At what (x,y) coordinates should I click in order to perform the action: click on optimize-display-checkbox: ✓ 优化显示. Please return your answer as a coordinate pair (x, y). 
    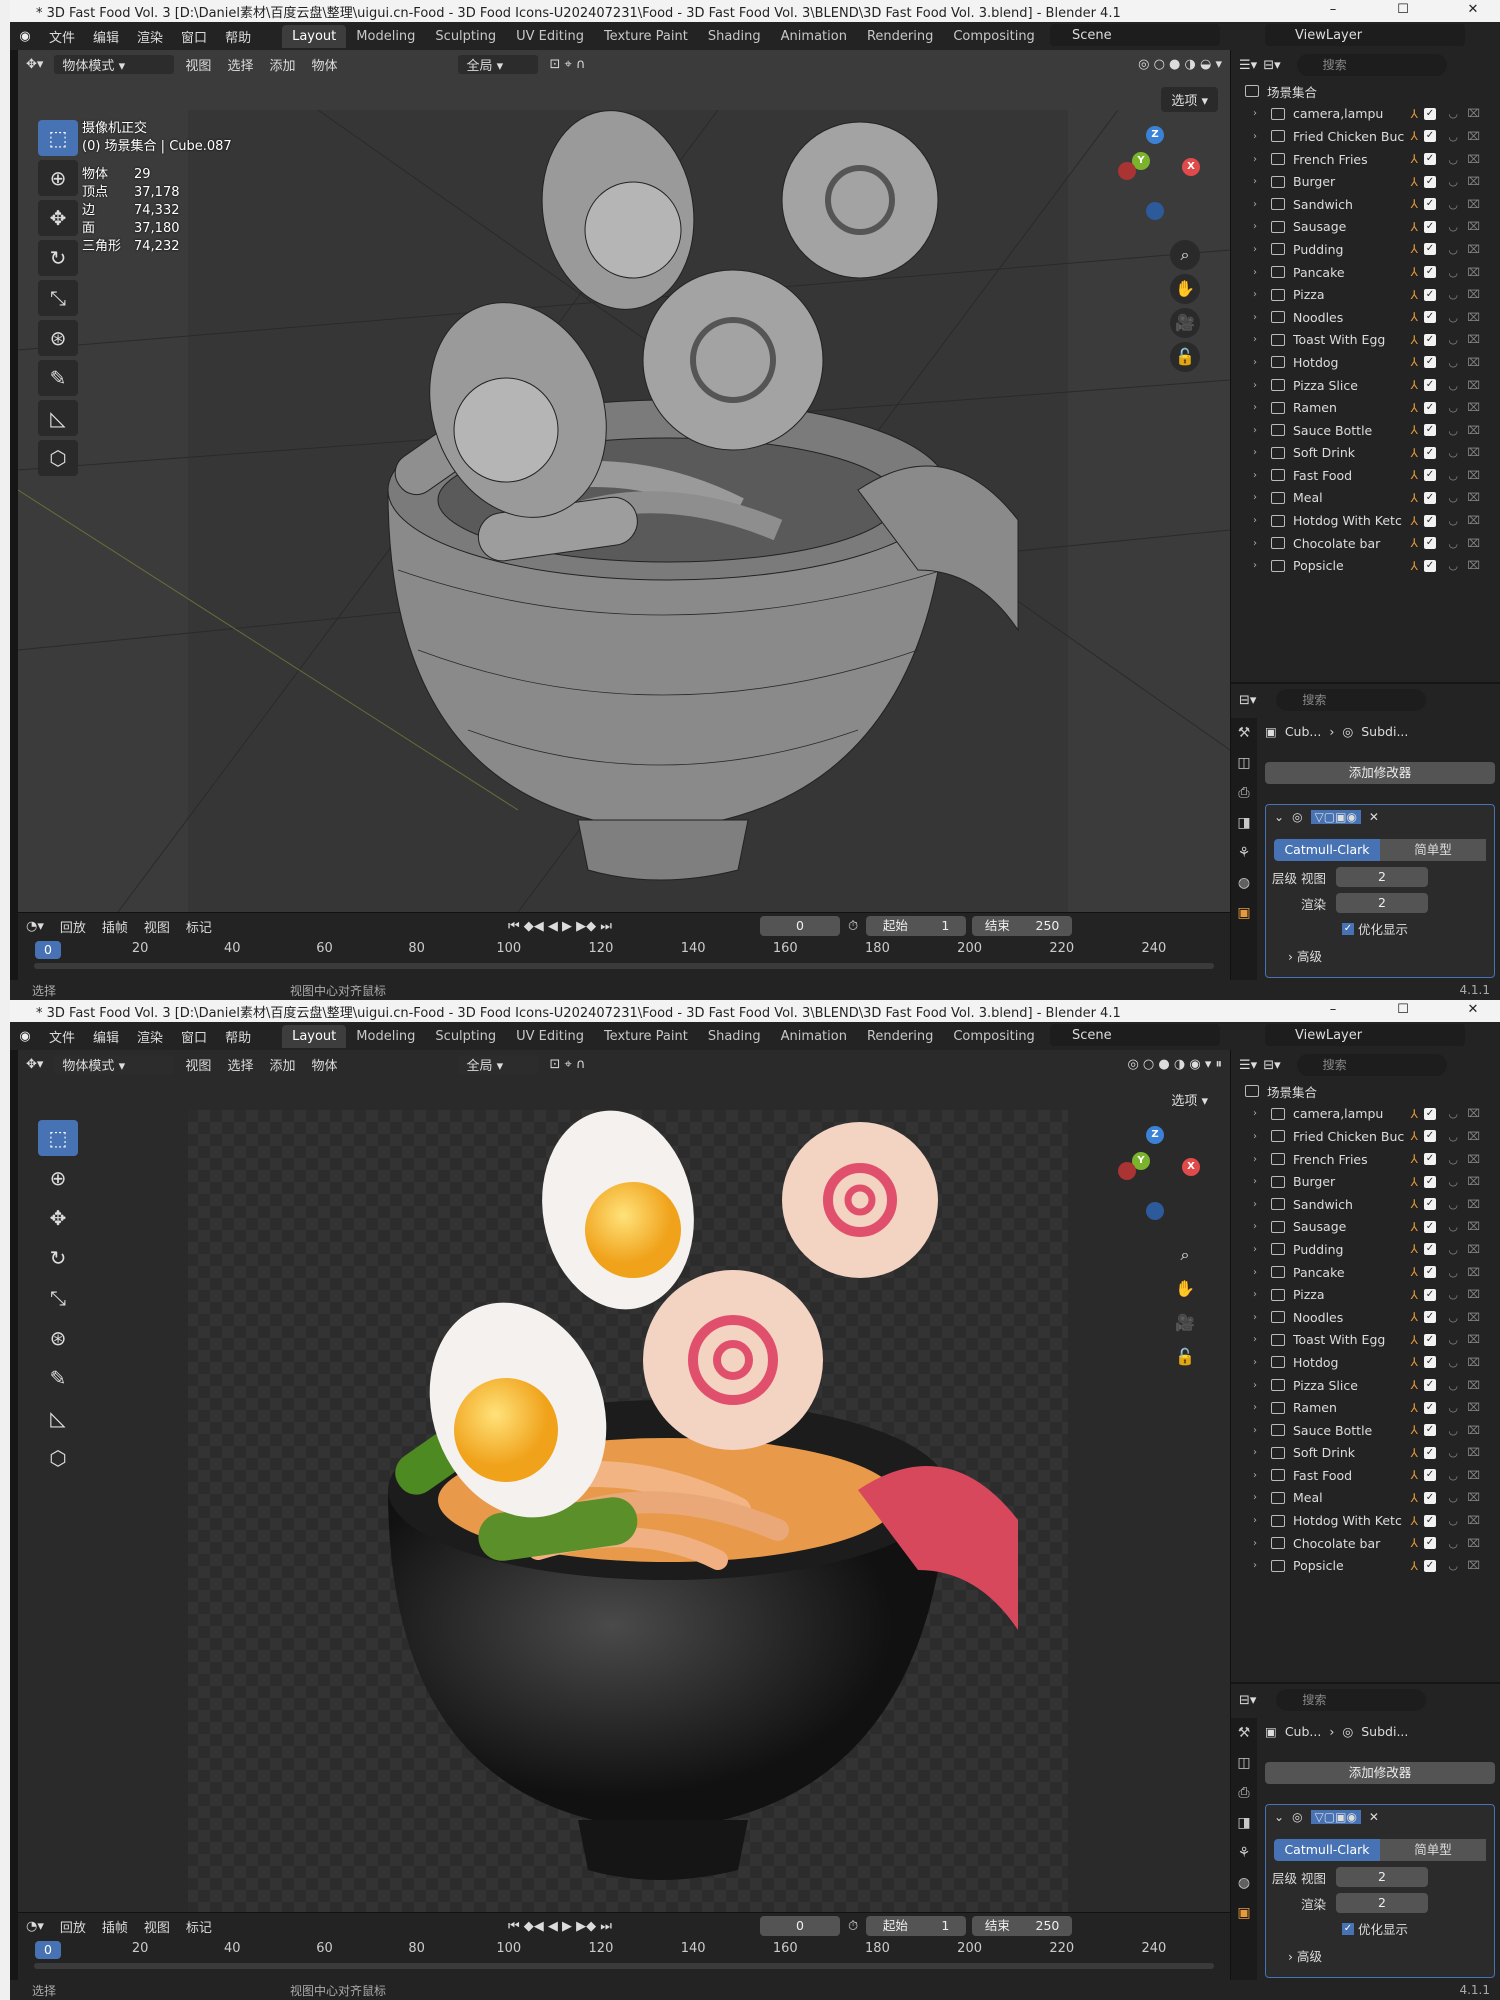
    Looking at the image, I should click on (1380, 928).